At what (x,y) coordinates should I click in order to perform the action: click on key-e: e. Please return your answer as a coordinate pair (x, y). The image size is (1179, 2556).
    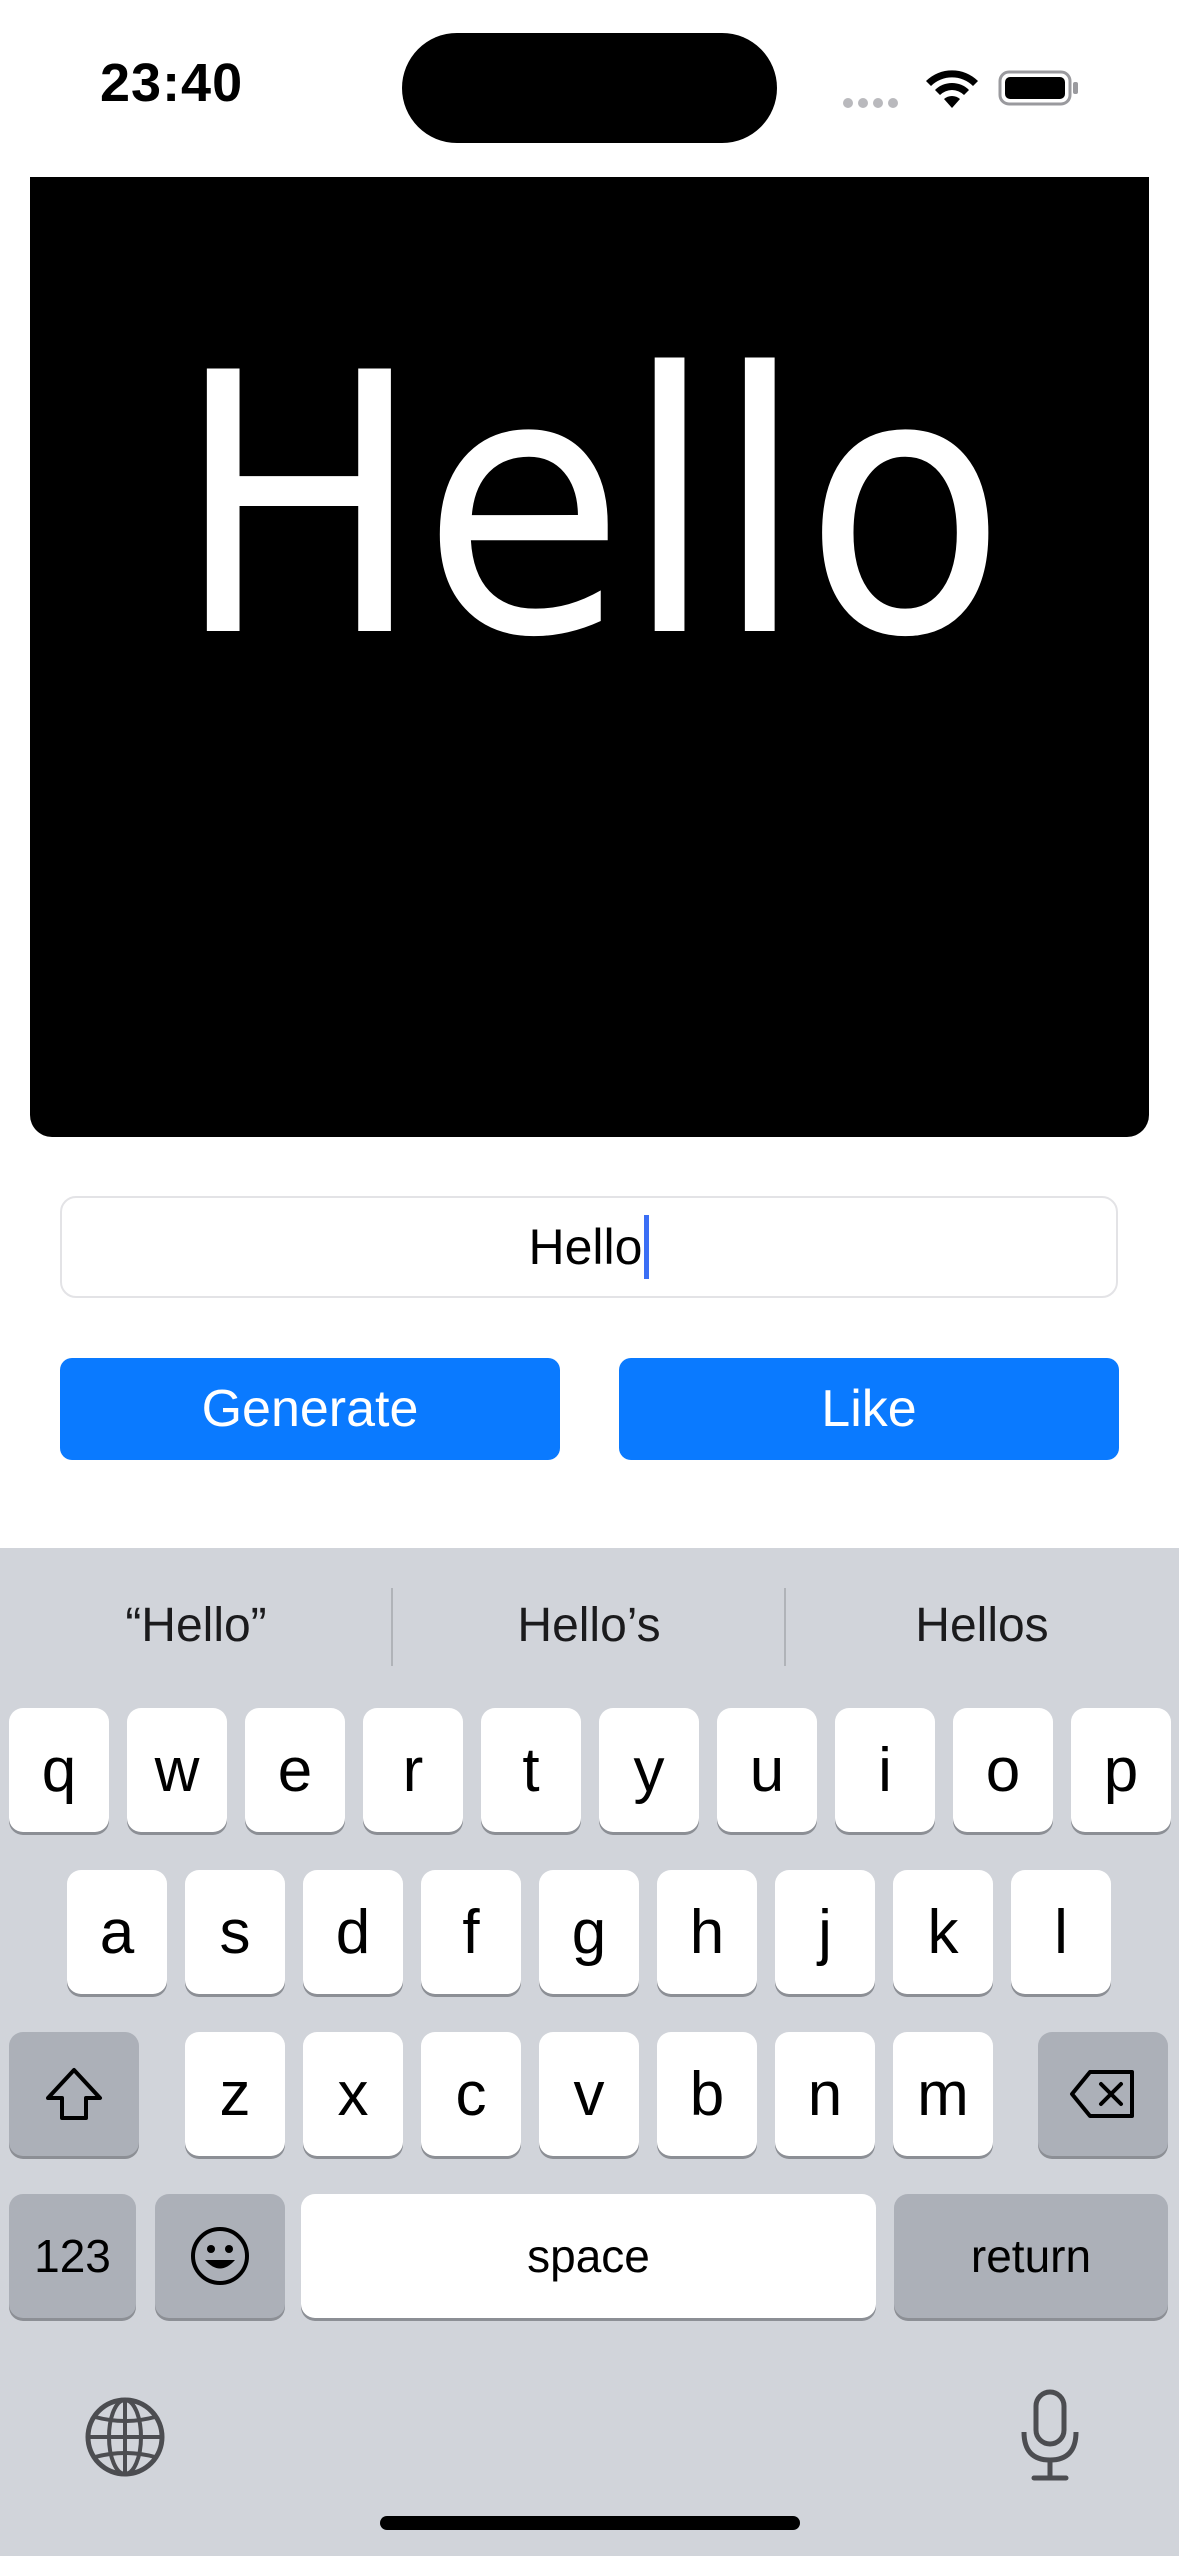
    Looking at the image, I should click on (295, 1770).